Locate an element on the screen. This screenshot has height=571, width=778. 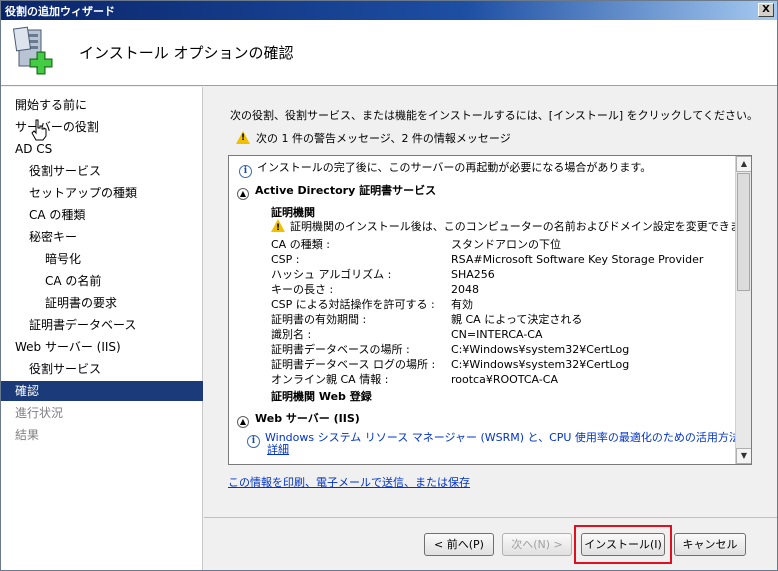
nav-item-ad-cs: AD CS is located at coordinates (102, 149).